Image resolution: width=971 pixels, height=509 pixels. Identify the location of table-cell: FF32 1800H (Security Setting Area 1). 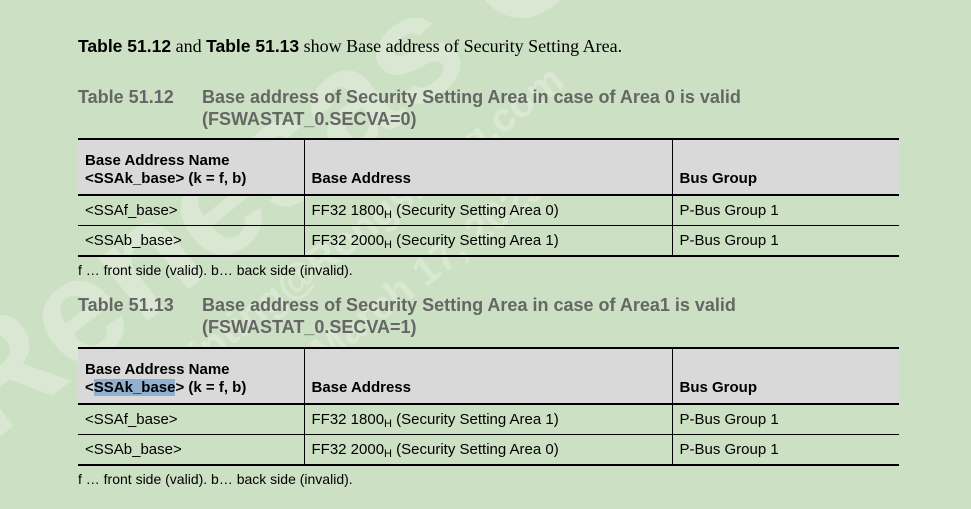
(487, 419).